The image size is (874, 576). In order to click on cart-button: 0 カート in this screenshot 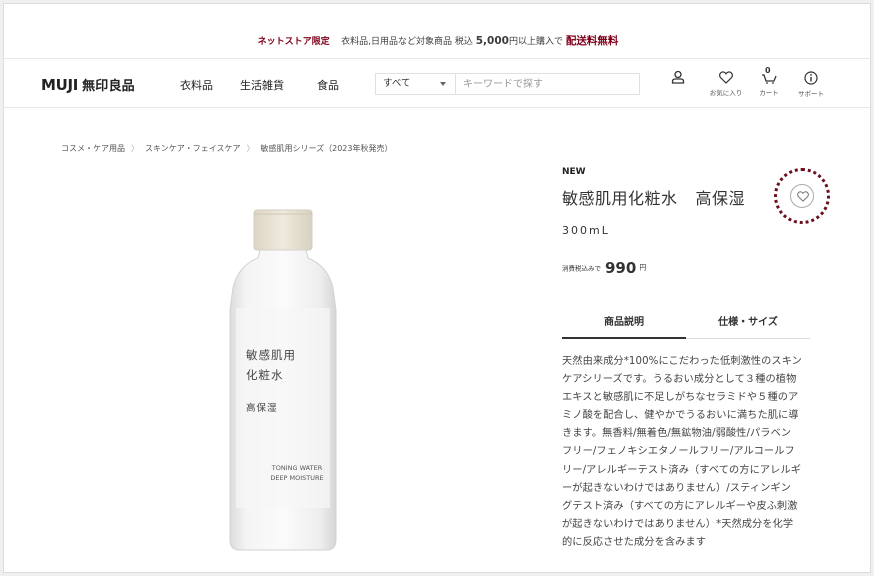, I will do `click(769, 81)`.